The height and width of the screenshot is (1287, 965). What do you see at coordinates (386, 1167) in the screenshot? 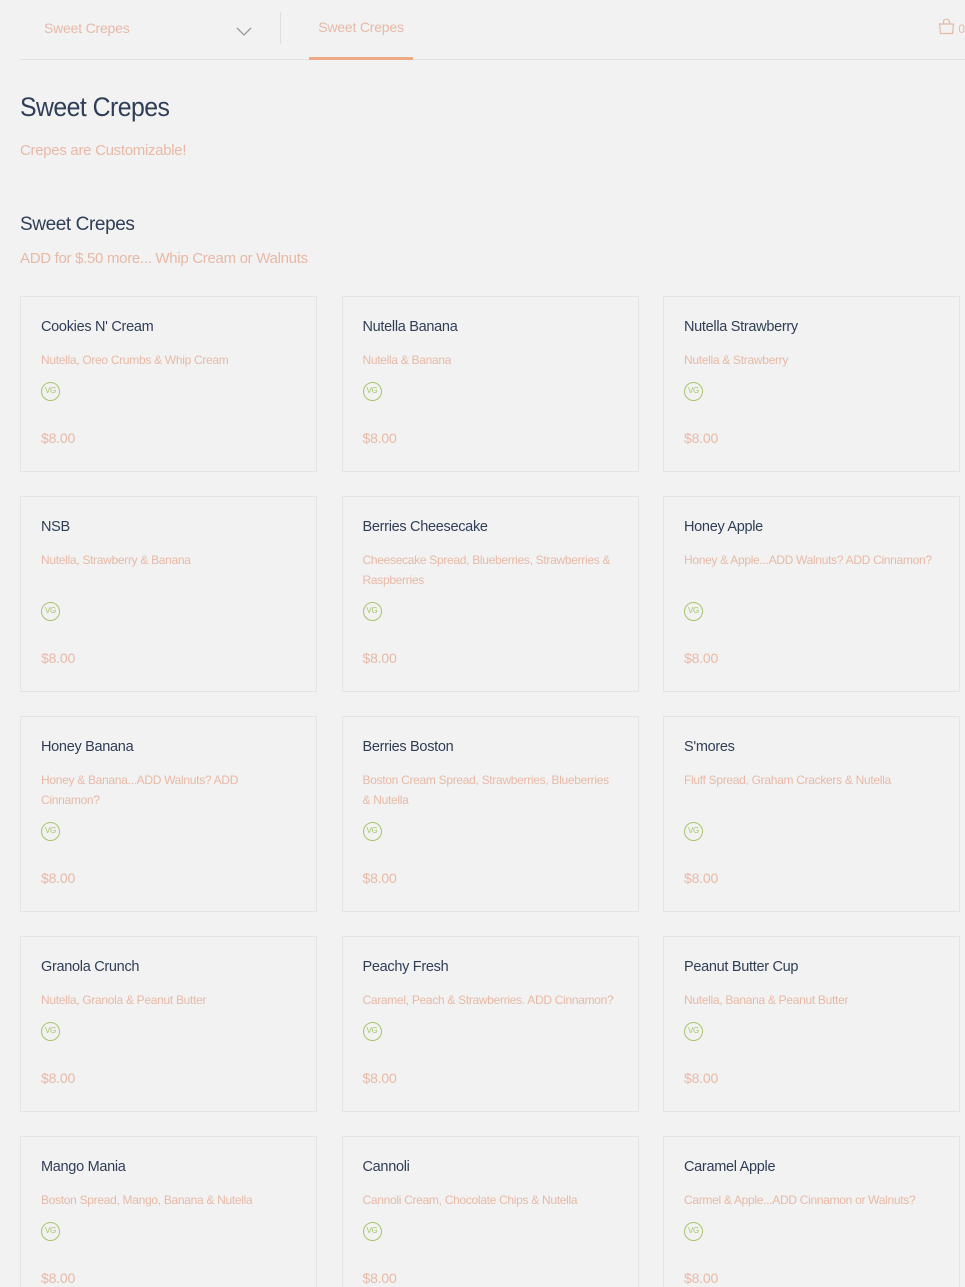
I see `item-name: Cannoli` at bounding box center [386, 1167].